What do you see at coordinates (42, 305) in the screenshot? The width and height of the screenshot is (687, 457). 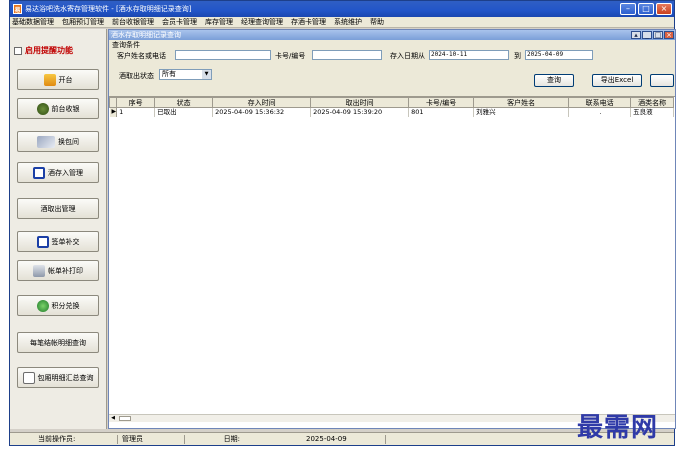 I see `points-exchange-icon` at bounding box center [42, 305].